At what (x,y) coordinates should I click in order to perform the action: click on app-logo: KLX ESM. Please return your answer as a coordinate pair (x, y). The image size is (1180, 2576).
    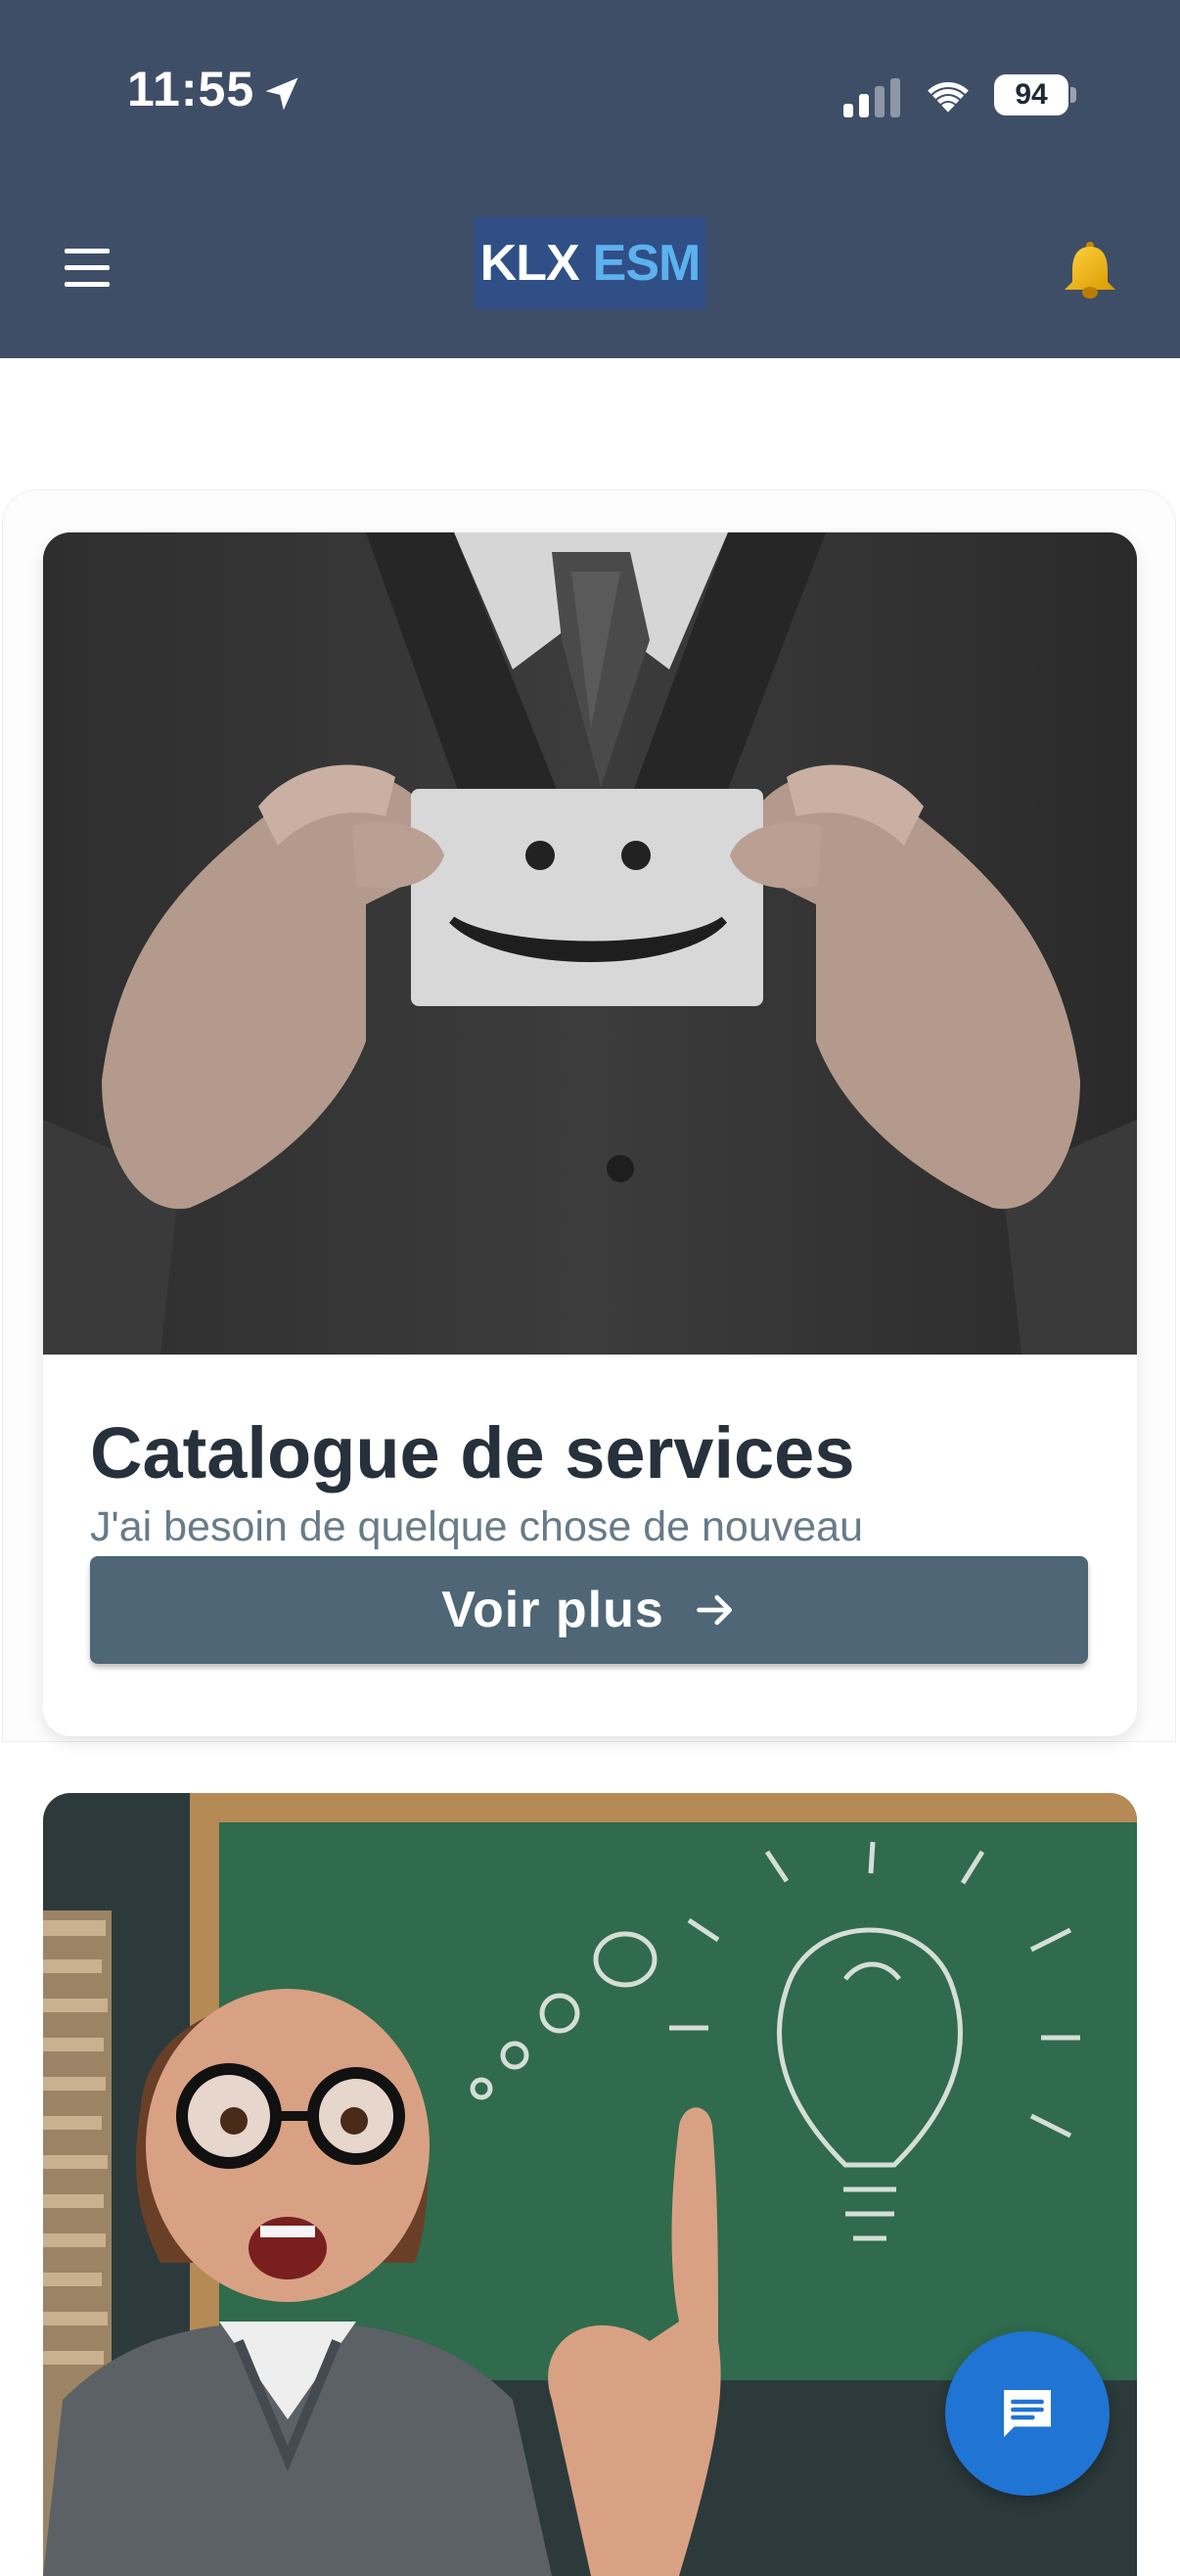
    Looking at the image, I should click on (590, 263).